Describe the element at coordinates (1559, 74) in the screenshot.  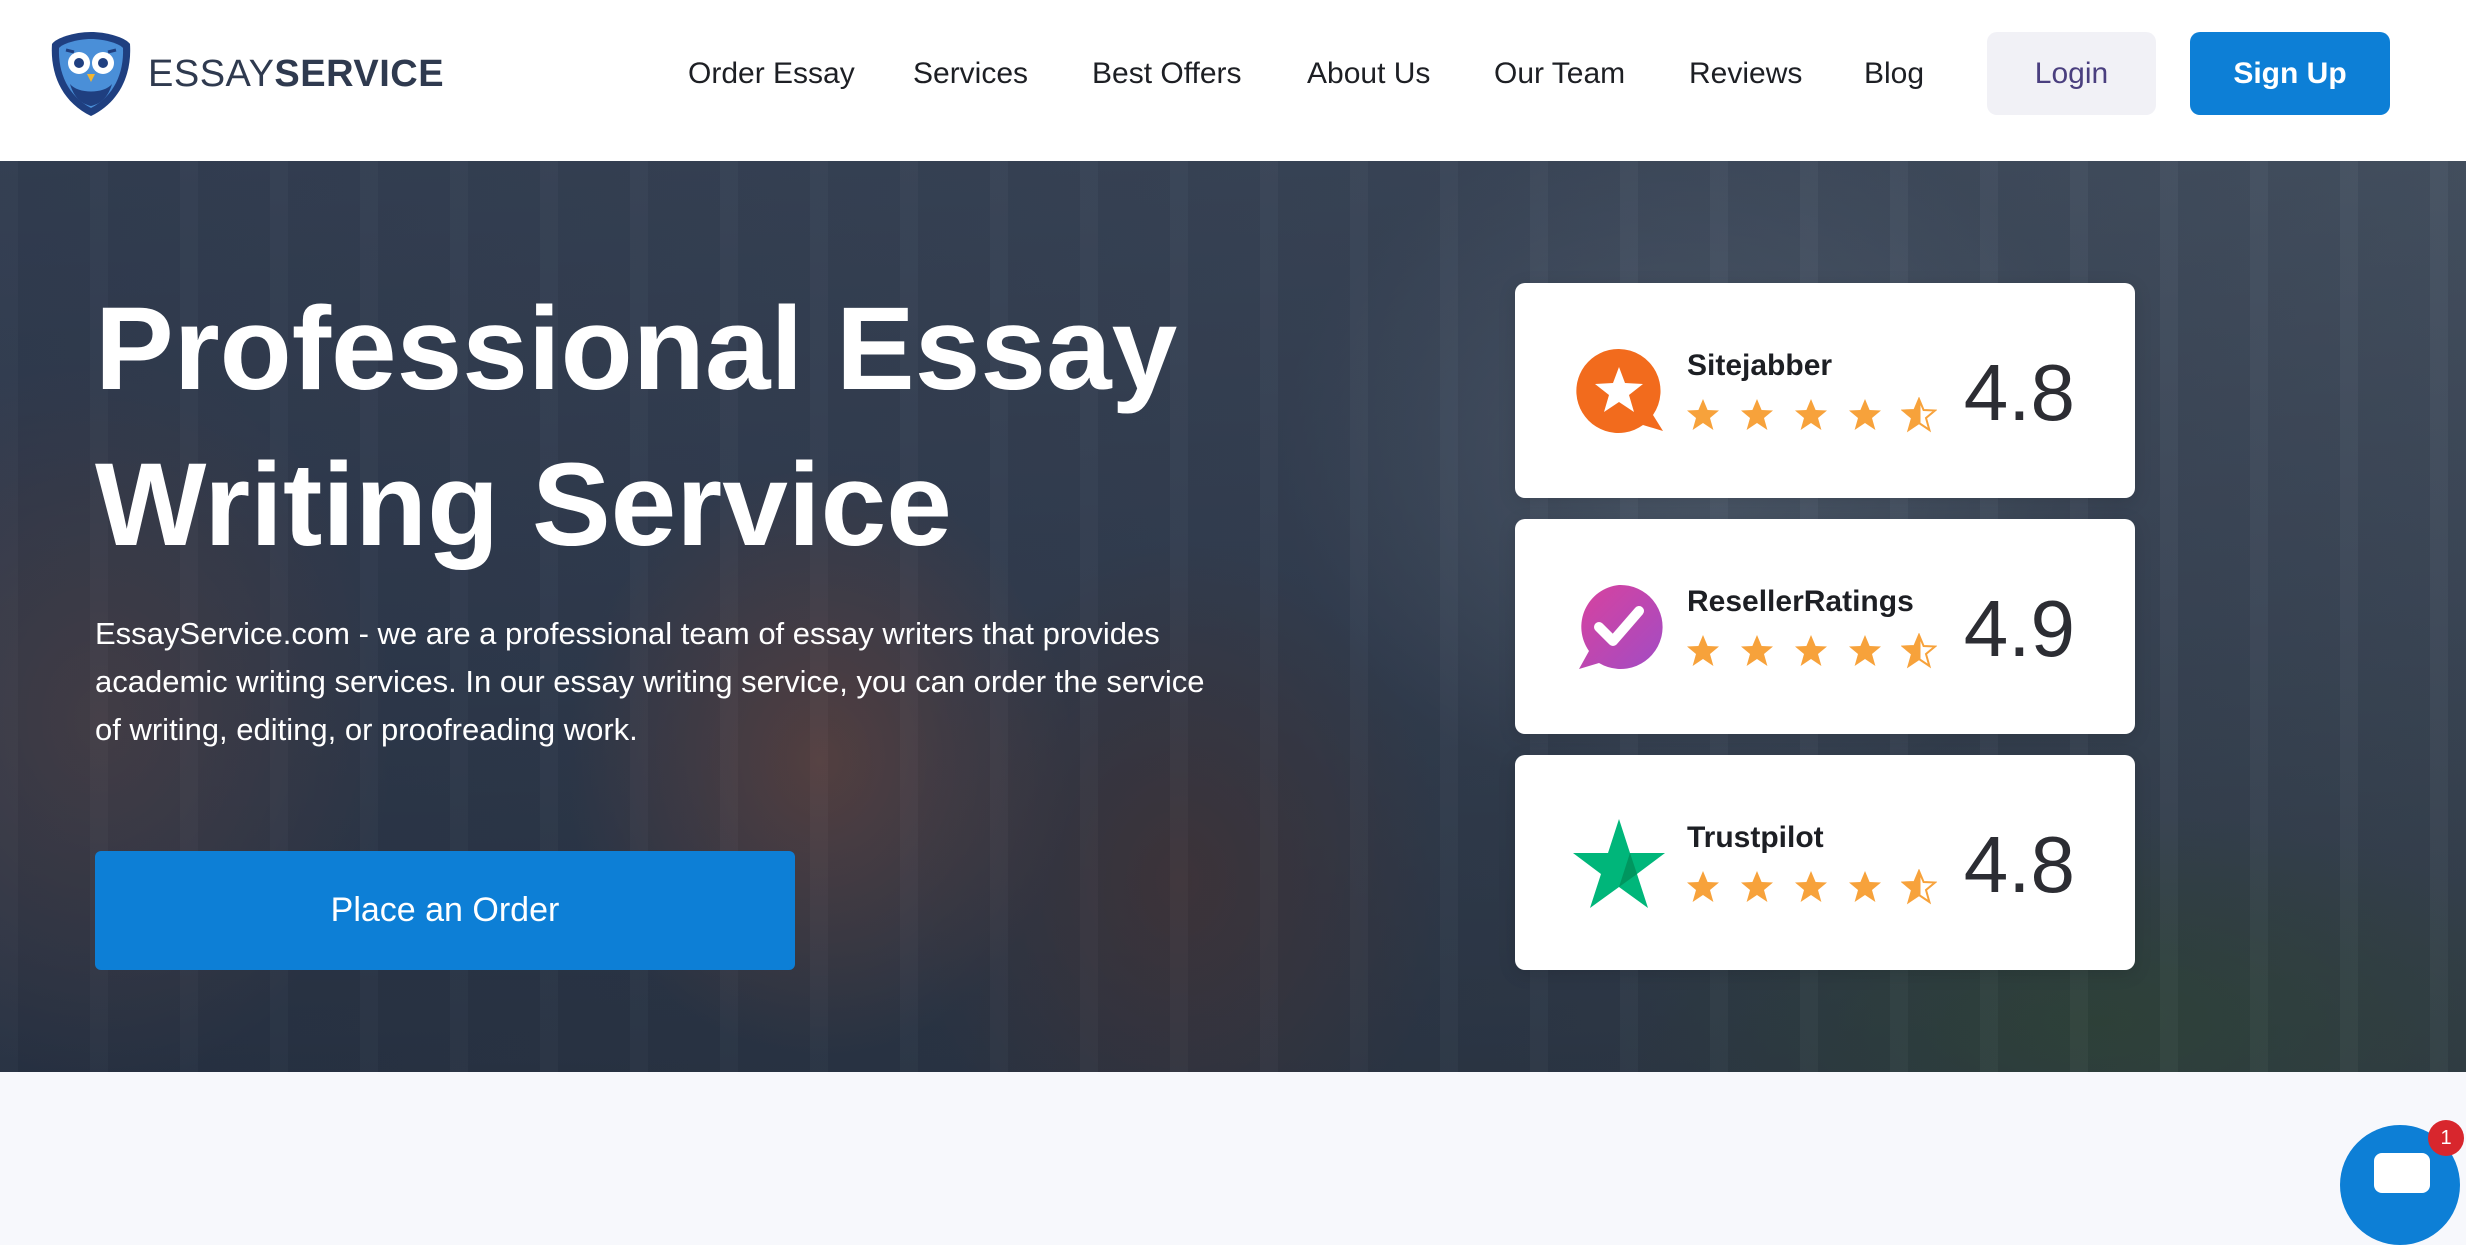
I see `nav-our-team: Our Team` at that location.